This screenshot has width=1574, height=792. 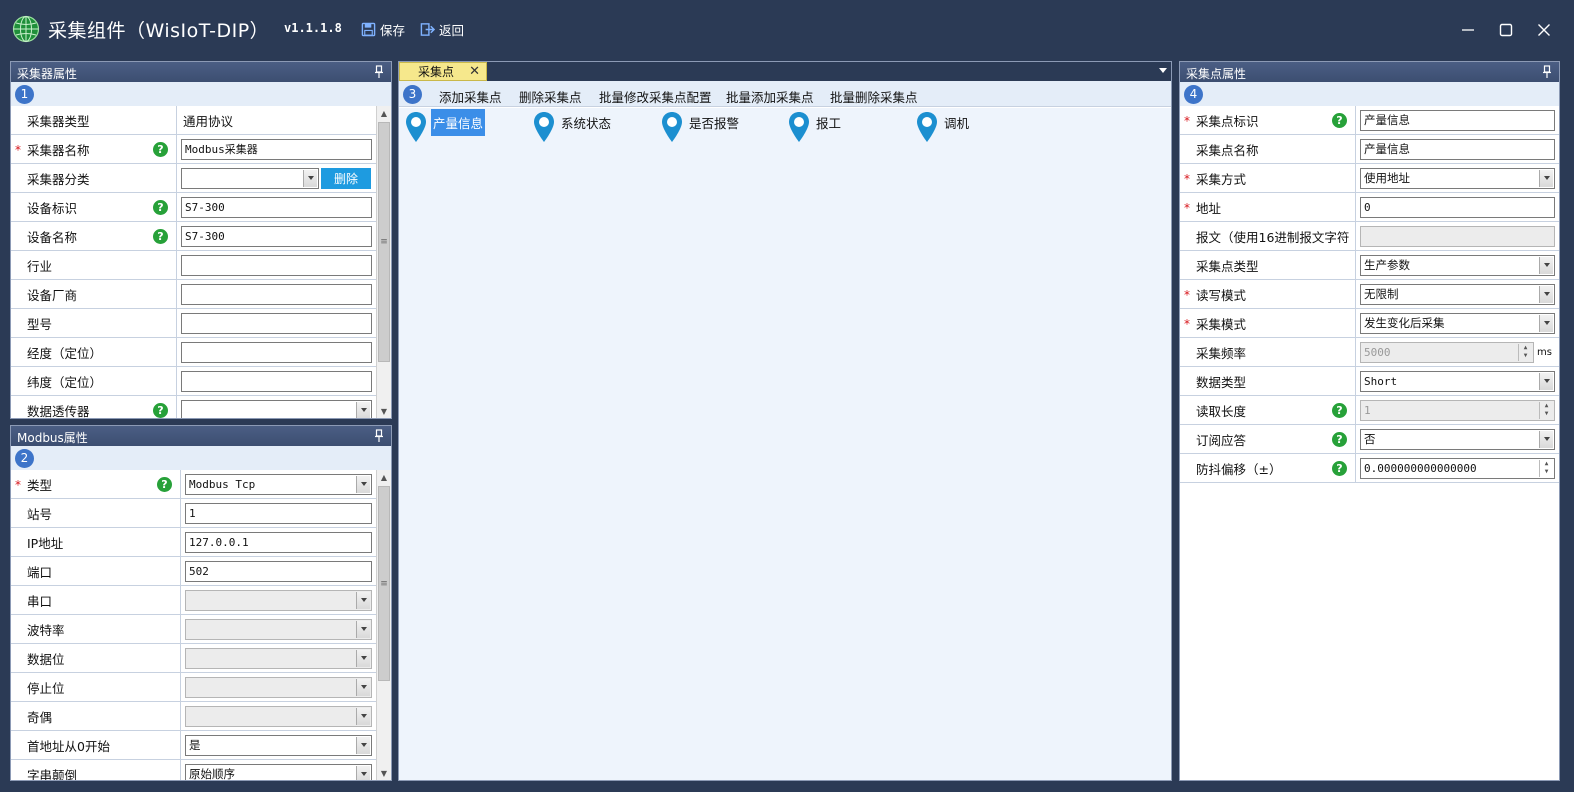 I want to click on modbus-type-select: Modbus Tcp, so click(x=278, y=484).